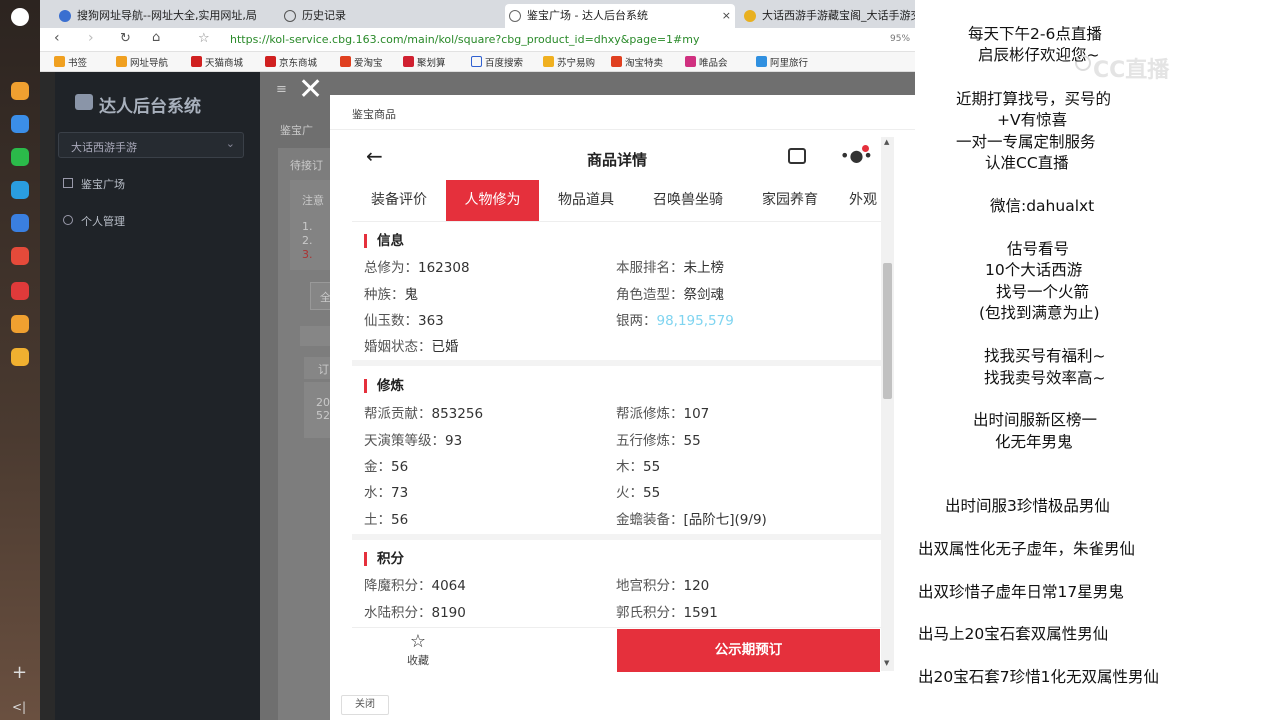 This screenshot has height=720, width=1280. I want to click on bookmark-item: 唯品会, so click(706, 62).